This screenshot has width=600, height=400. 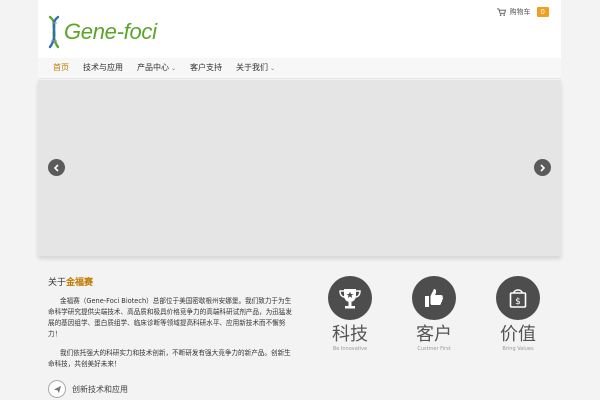 I want to click on about-title-highlight: 金福赛, so click(x=79, y=283).